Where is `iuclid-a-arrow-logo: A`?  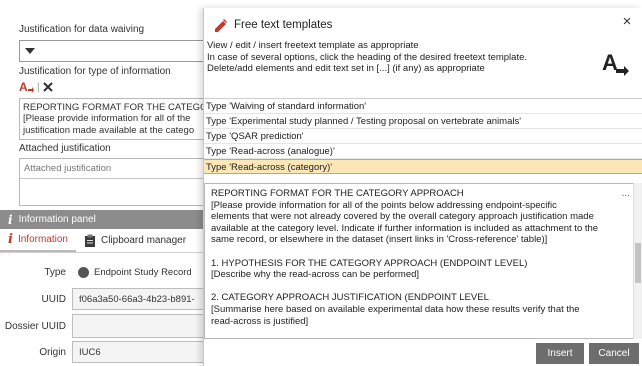
iuclid-a-arrow-logo: A is located at coordinates (616, 63).